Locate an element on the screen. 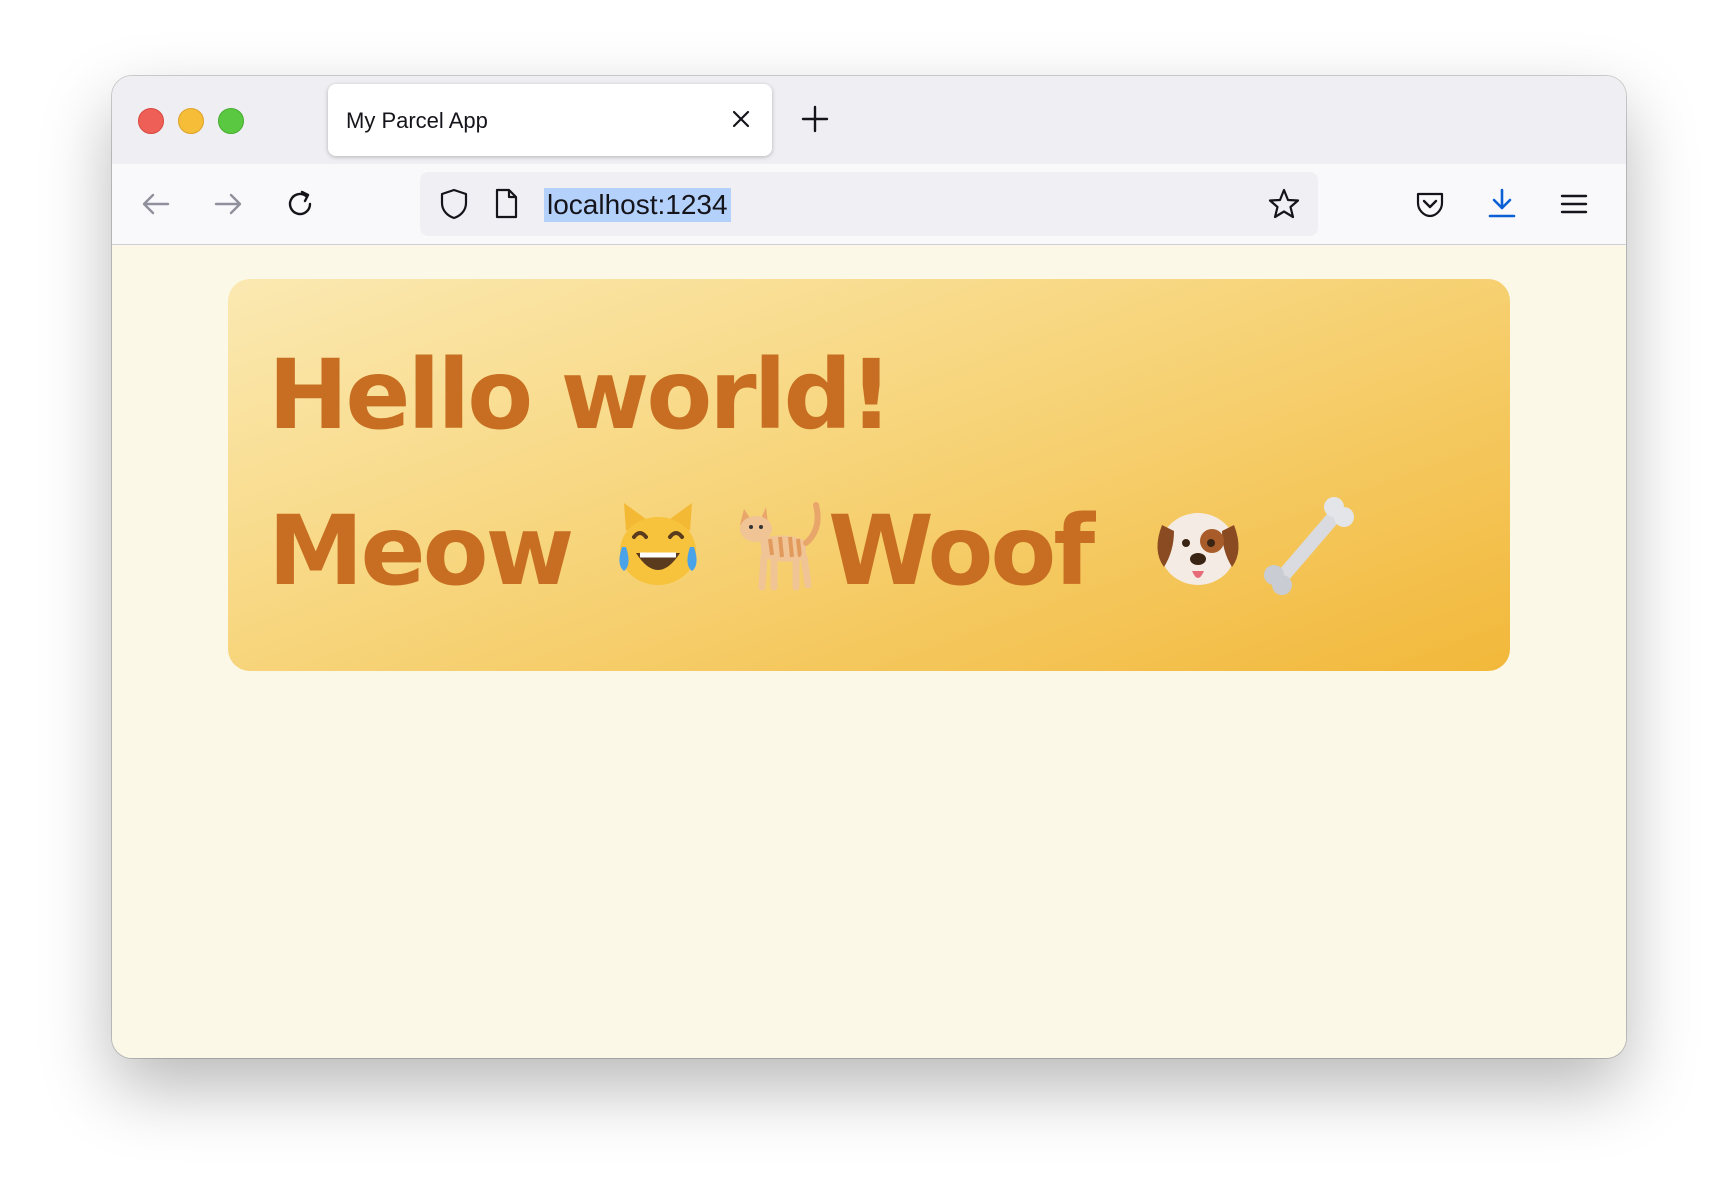 The width and height of the screenshot is (1734, 1204). tab-active: My Parcel App is located at coordinates (550, 120).